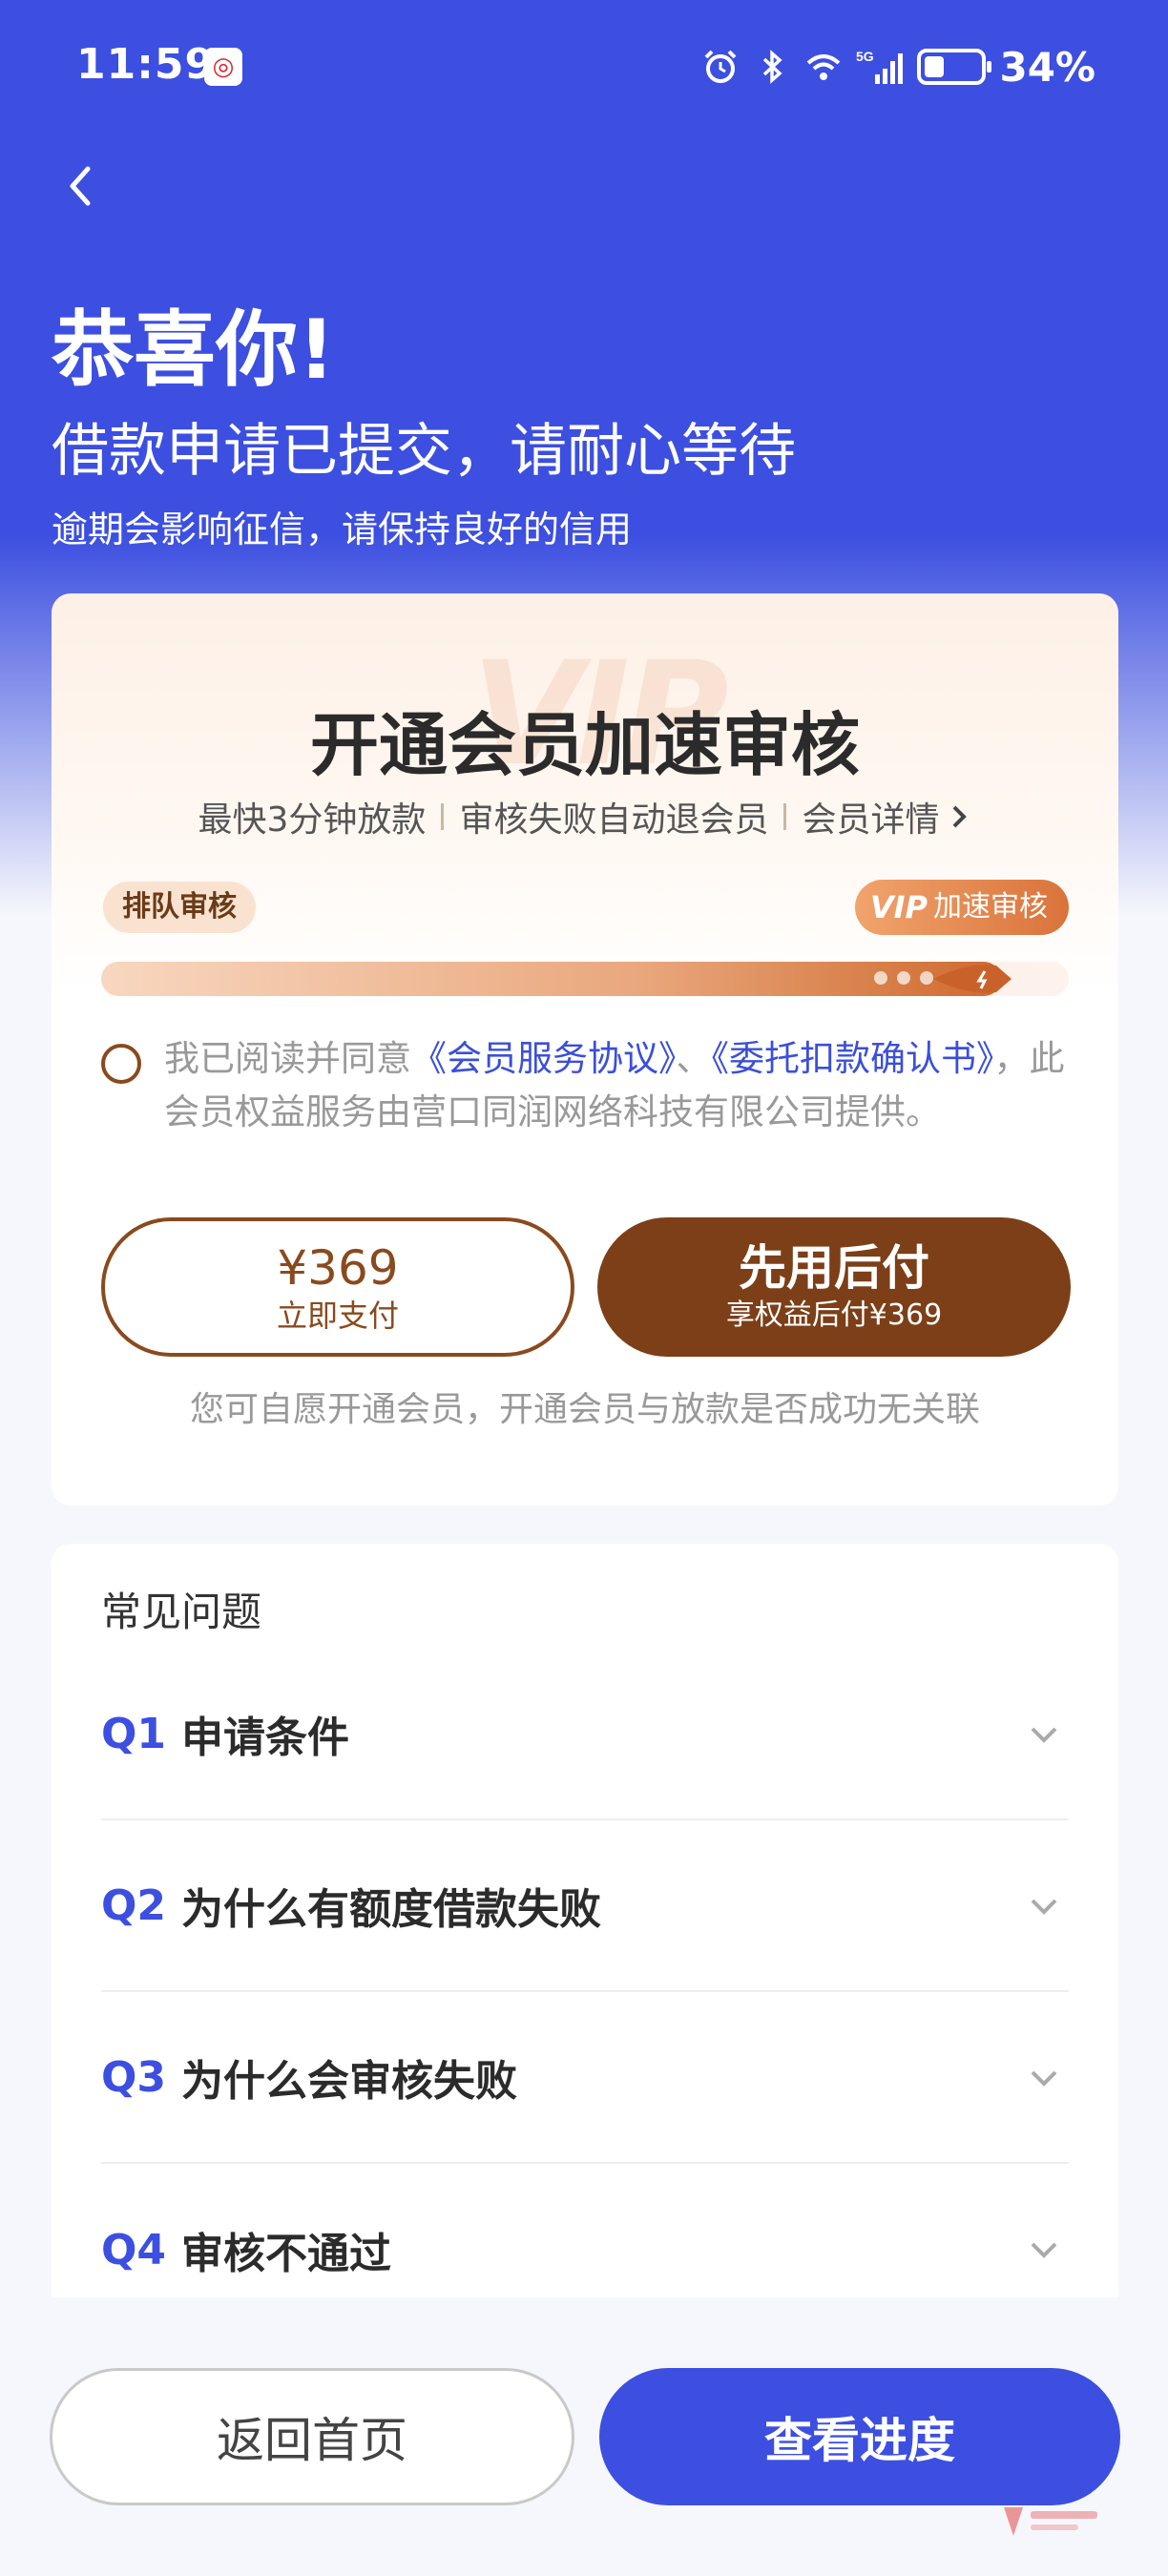  What do you see at coordinates (134, 1905) in the screenshot?
I see `faq-number: Q2` at bounding box center [134, 1905].